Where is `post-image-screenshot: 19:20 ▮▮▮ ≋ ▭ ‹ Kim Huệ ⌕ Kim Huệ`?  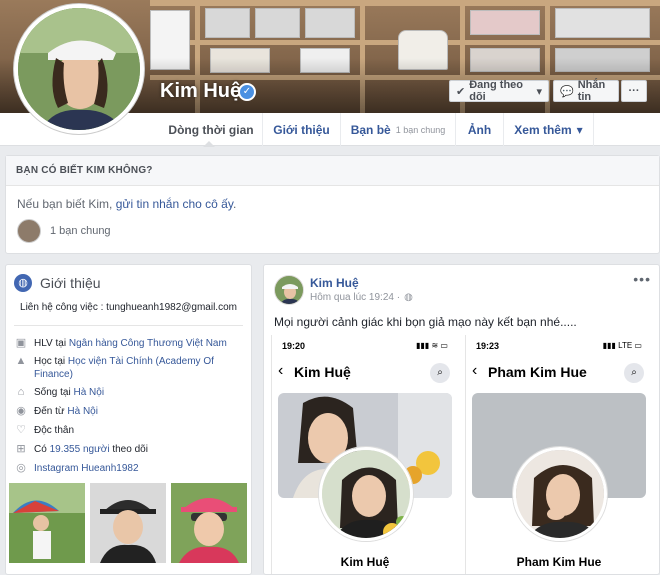
post-image-screenshot: 19:20 ▮▮▮ ≋ ▭ ‹ Kim Huệ ⌕ Kim Huệ is located at coordinates (364, 454).